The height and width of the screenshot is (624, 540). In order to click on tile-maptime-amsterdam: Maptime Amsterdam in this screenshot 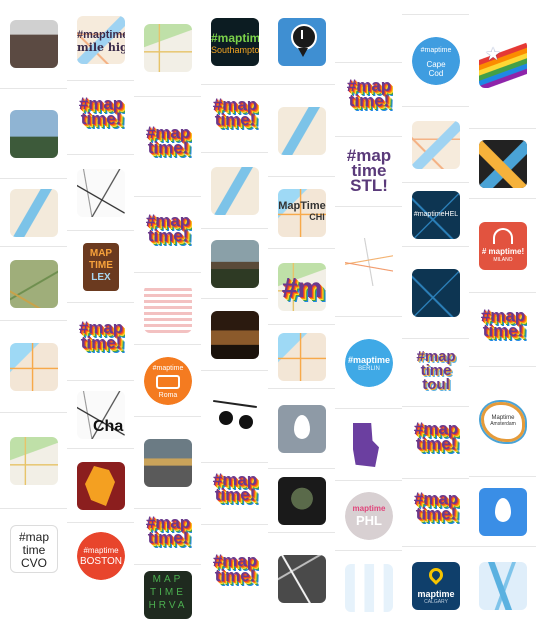, I will do `click(503, 422)`.